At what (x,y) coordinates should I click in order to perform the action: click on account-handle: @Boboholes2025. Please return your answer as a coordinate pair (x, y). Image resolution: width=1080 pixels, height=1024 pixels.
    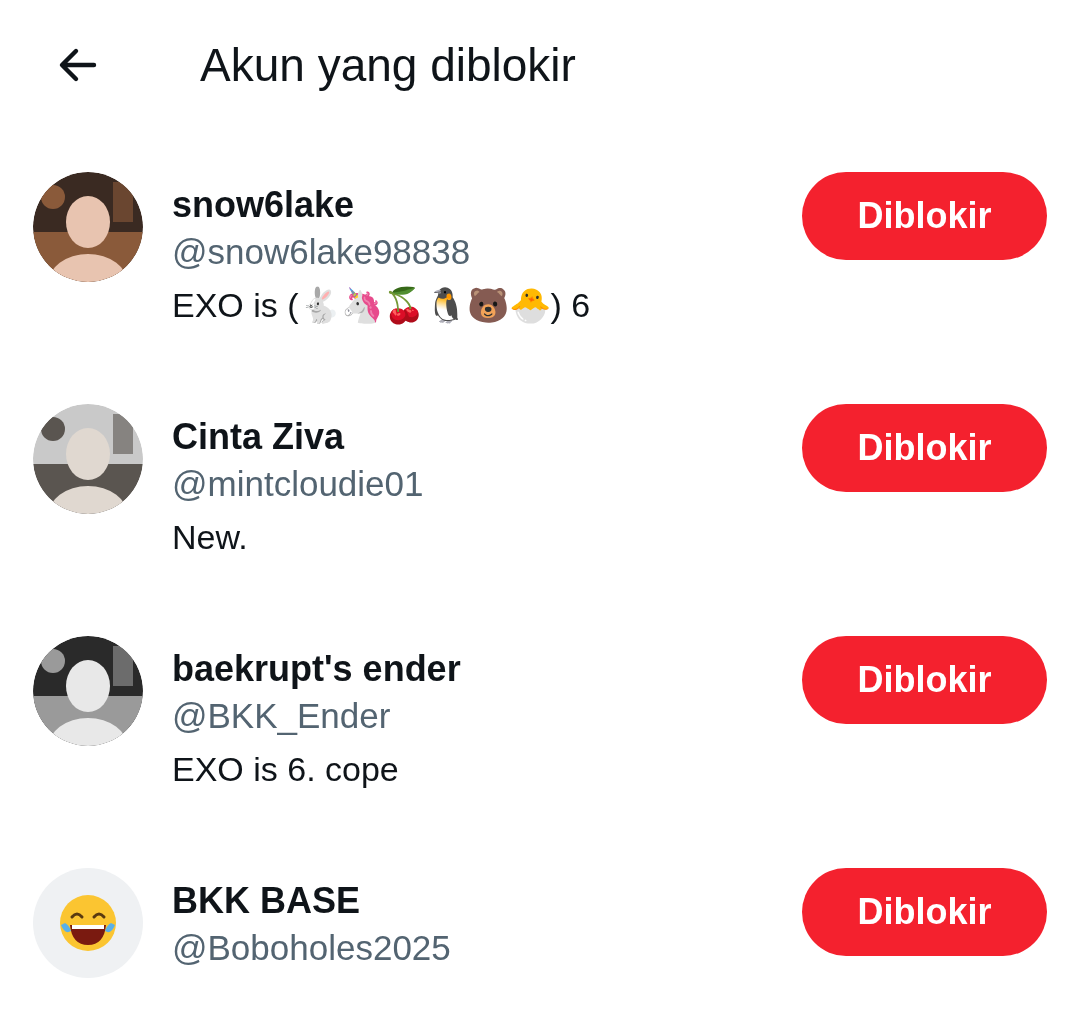
    Looking at the image, I should click on (312, 948).